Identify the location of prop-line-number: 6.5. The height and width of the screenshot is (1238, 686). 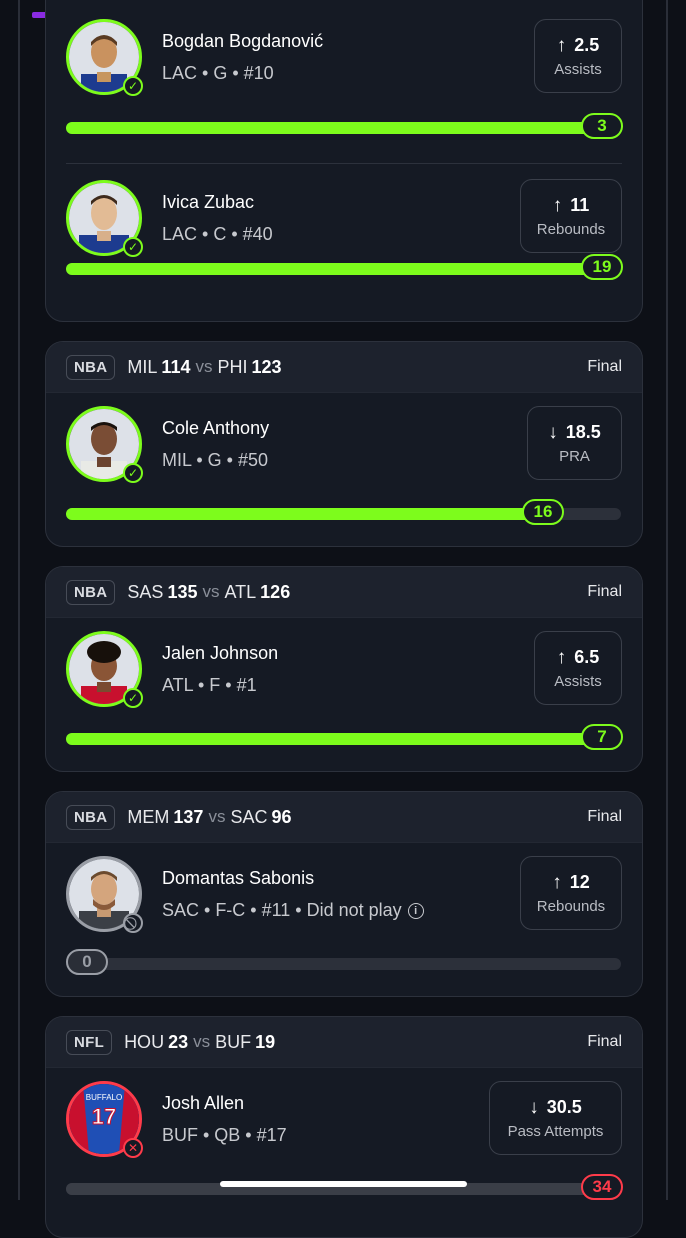
(587, 656).